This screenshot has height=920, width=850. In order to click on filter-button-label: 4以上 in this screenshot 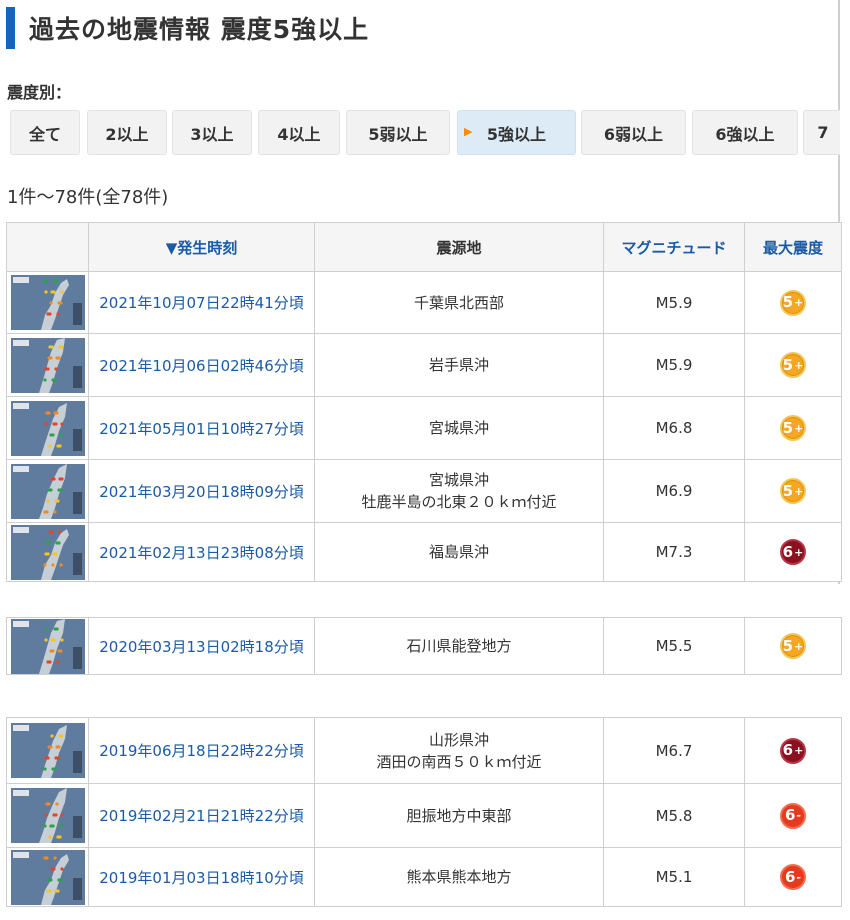, I will do `click(299, 134)`.